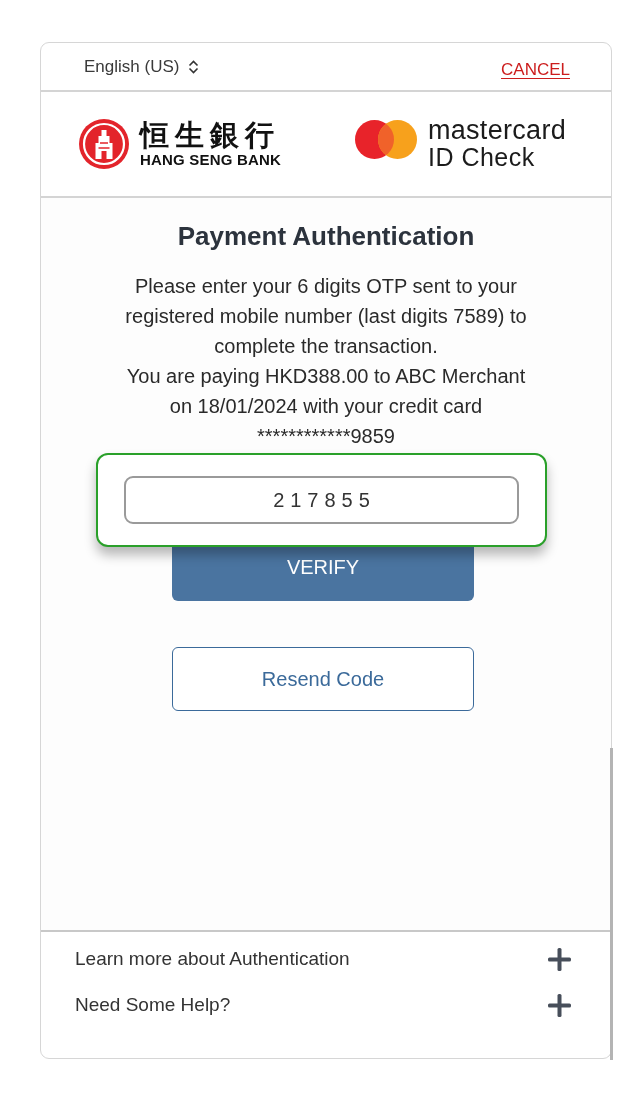 This screenshot has height=1100, width=640. Describe the element at coordinates (326, 236) in the screenshot. I see `page-title: Payment Authentication` at that location.